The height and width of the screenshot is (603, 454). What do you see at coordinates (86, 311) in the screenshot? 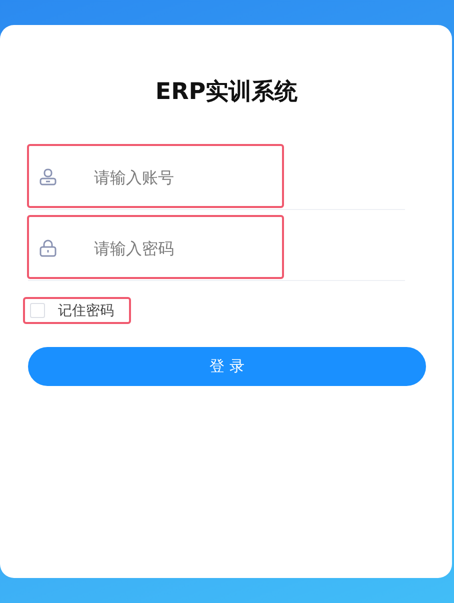
I see `remember-label: 记住密码` at bounding box center [86, 311].